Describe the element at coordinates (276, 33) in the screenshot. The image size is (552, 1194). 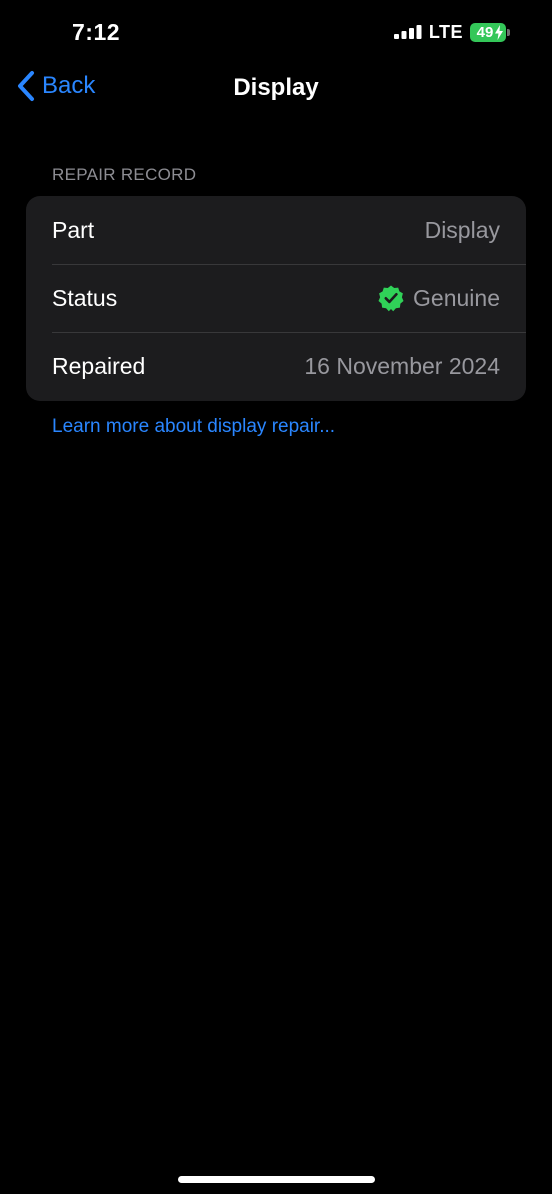
I see `status-bar: 7:12 LTE 49` at that location.